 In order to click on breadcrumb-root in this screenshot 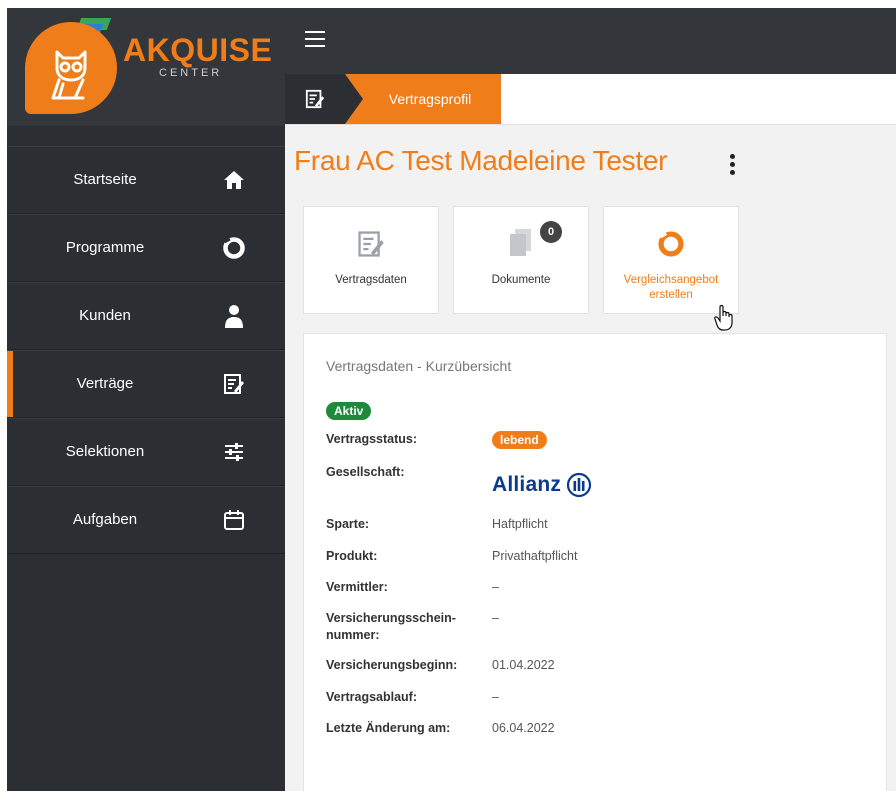, I will do `click(315, 99)`.